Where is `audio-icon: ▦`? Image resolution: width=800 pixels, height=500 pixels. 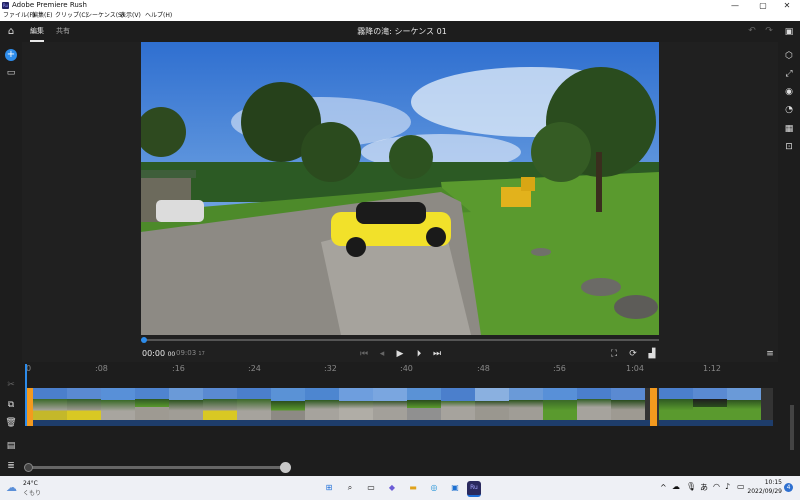
audio-icon: ▦ is located at coordinates (789, 130).